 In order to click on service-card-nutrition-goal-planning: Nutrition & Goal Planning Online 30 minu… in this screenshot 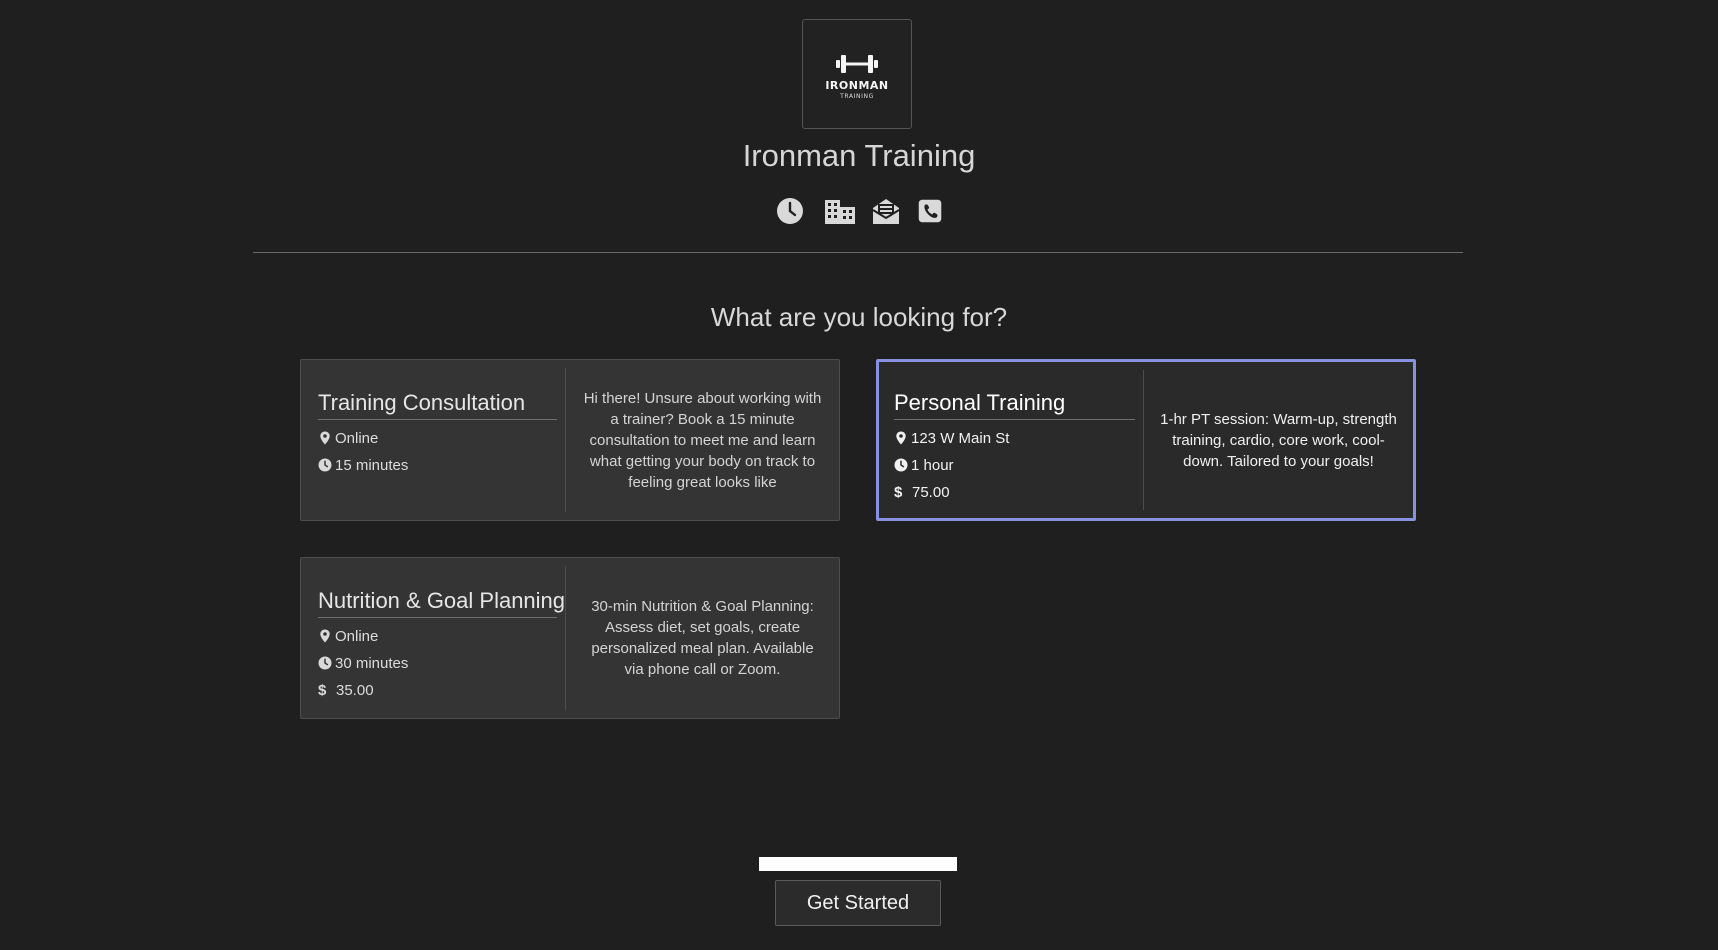, I will do `click(570, 638)`.